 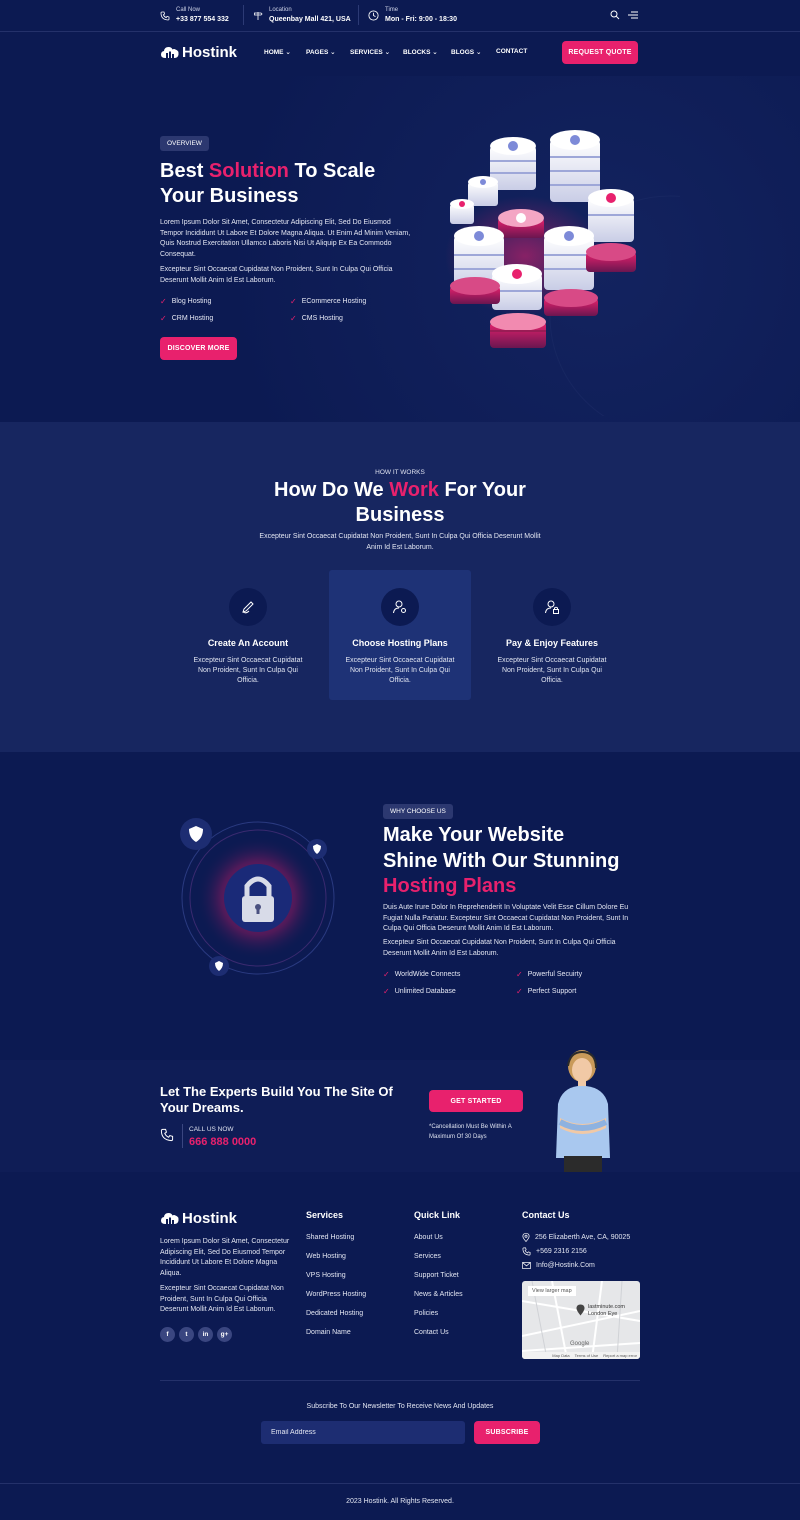 What do you see at coordinates (576, 1237) in the screenshot?
I see `contact-address: 256 Elizaberth Ave, CA, 90025` at bounding box center [576, 1237].